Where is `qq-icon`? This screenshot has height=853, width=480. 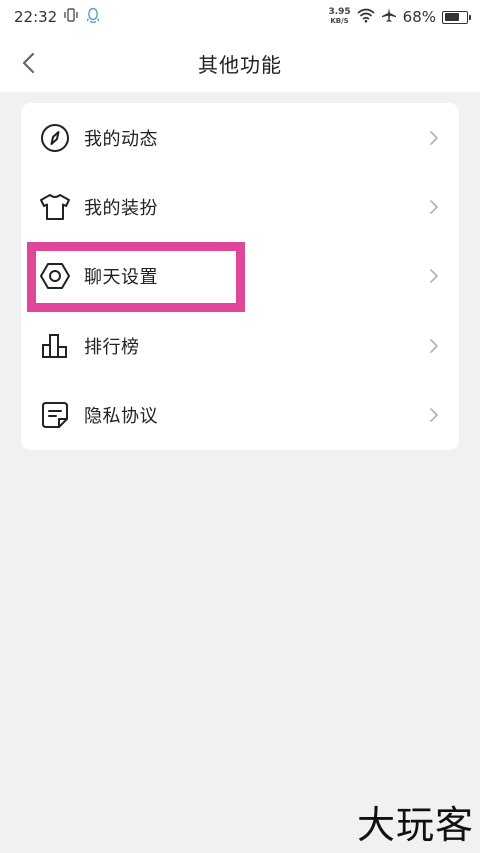
qq-icon is located at coordinates (93, 17).